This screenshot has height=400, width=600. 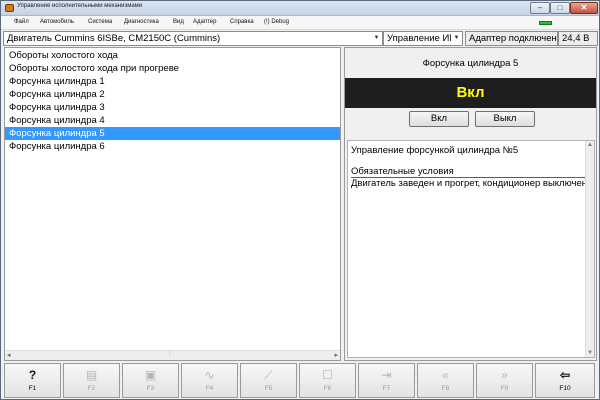 I want to click on list-item: Форсунка цилиндра 1, so click(x=172, y=81).